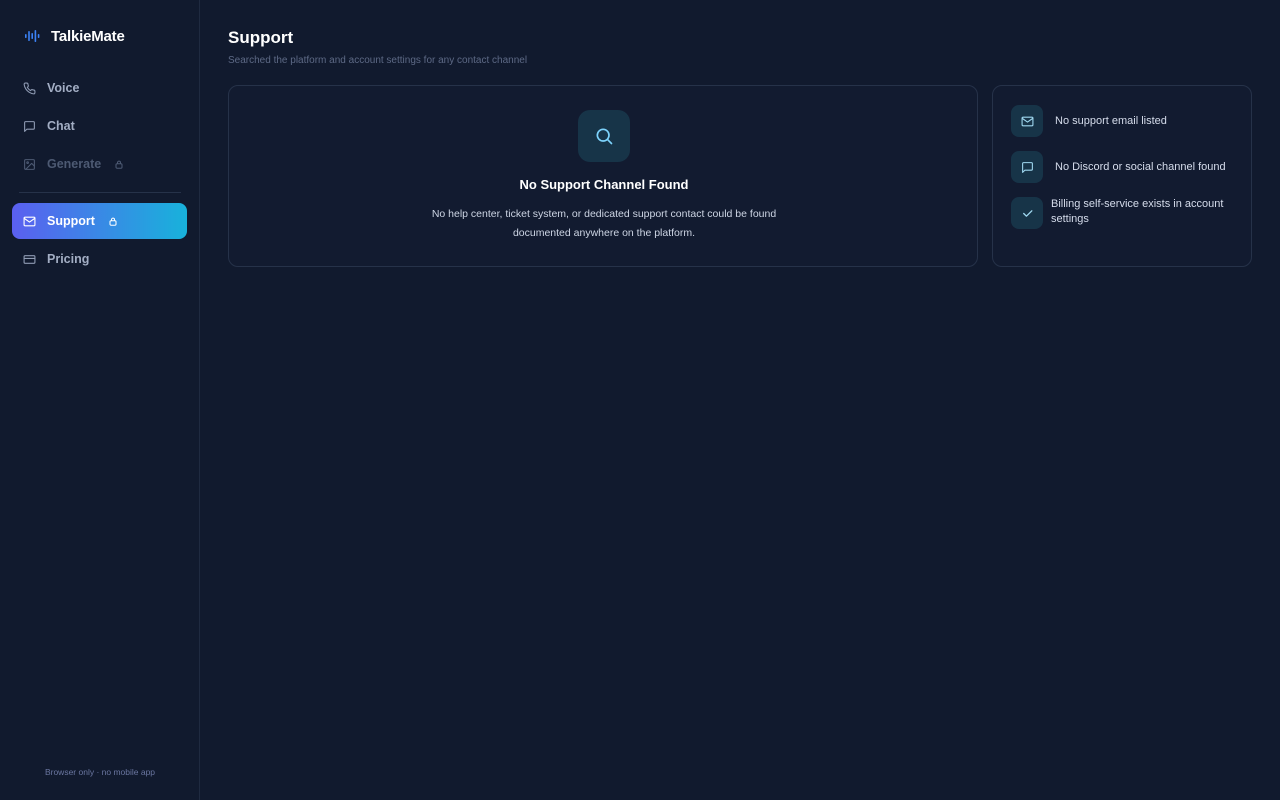  Describe the element at coordinates (29, 88) in the screenshot. I see `phone-icon` at that location.